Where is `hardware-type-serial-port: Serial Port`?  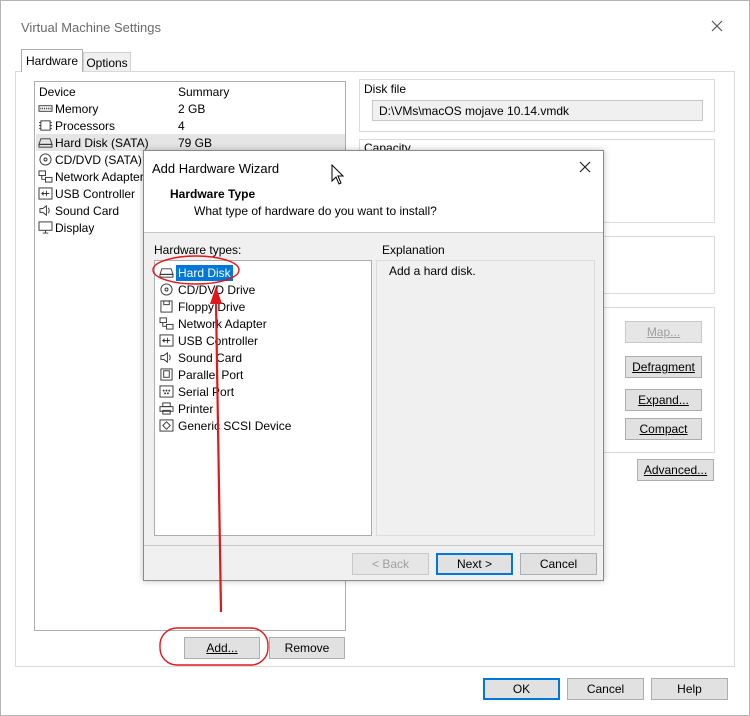
hardware-type-serial-port: Serial Port is located at coordinates (197, 391).